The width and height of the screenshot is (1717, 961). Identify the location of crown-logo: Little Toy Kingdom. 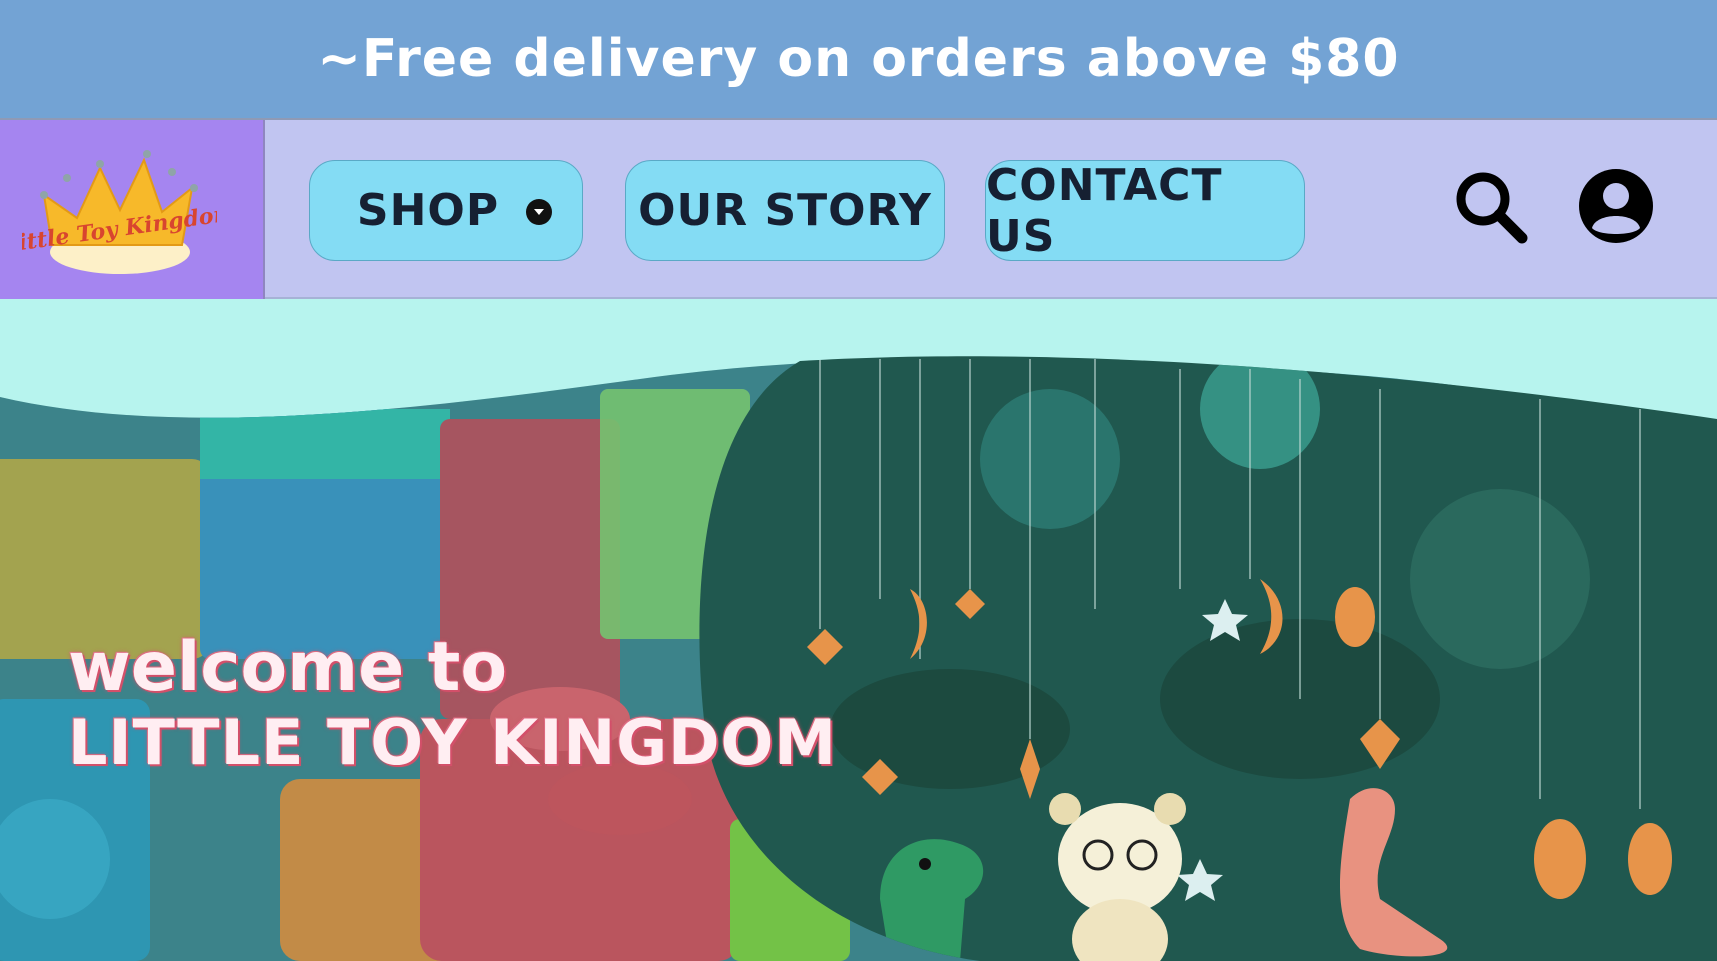
(119, 212).